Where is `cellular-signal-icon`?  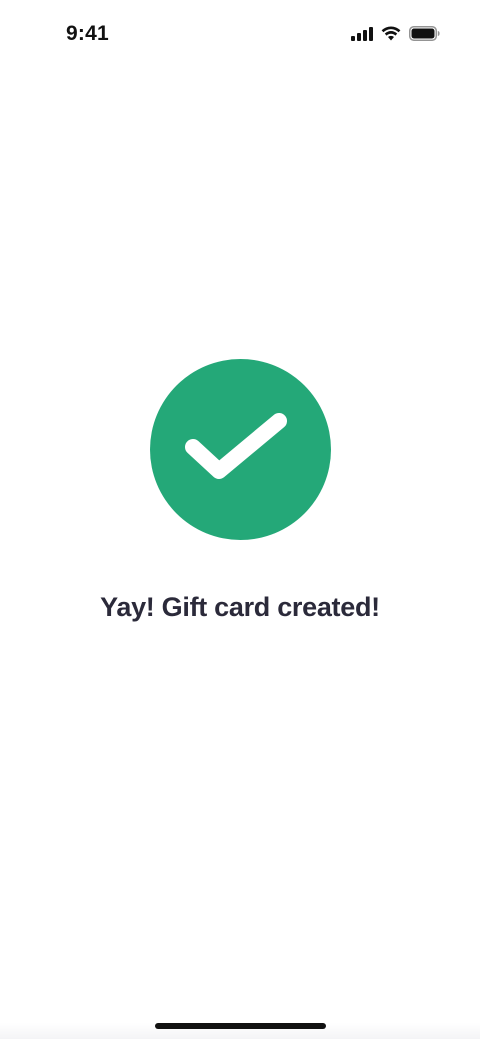
cellular-signal-icon is located at coordinates (362, 33).